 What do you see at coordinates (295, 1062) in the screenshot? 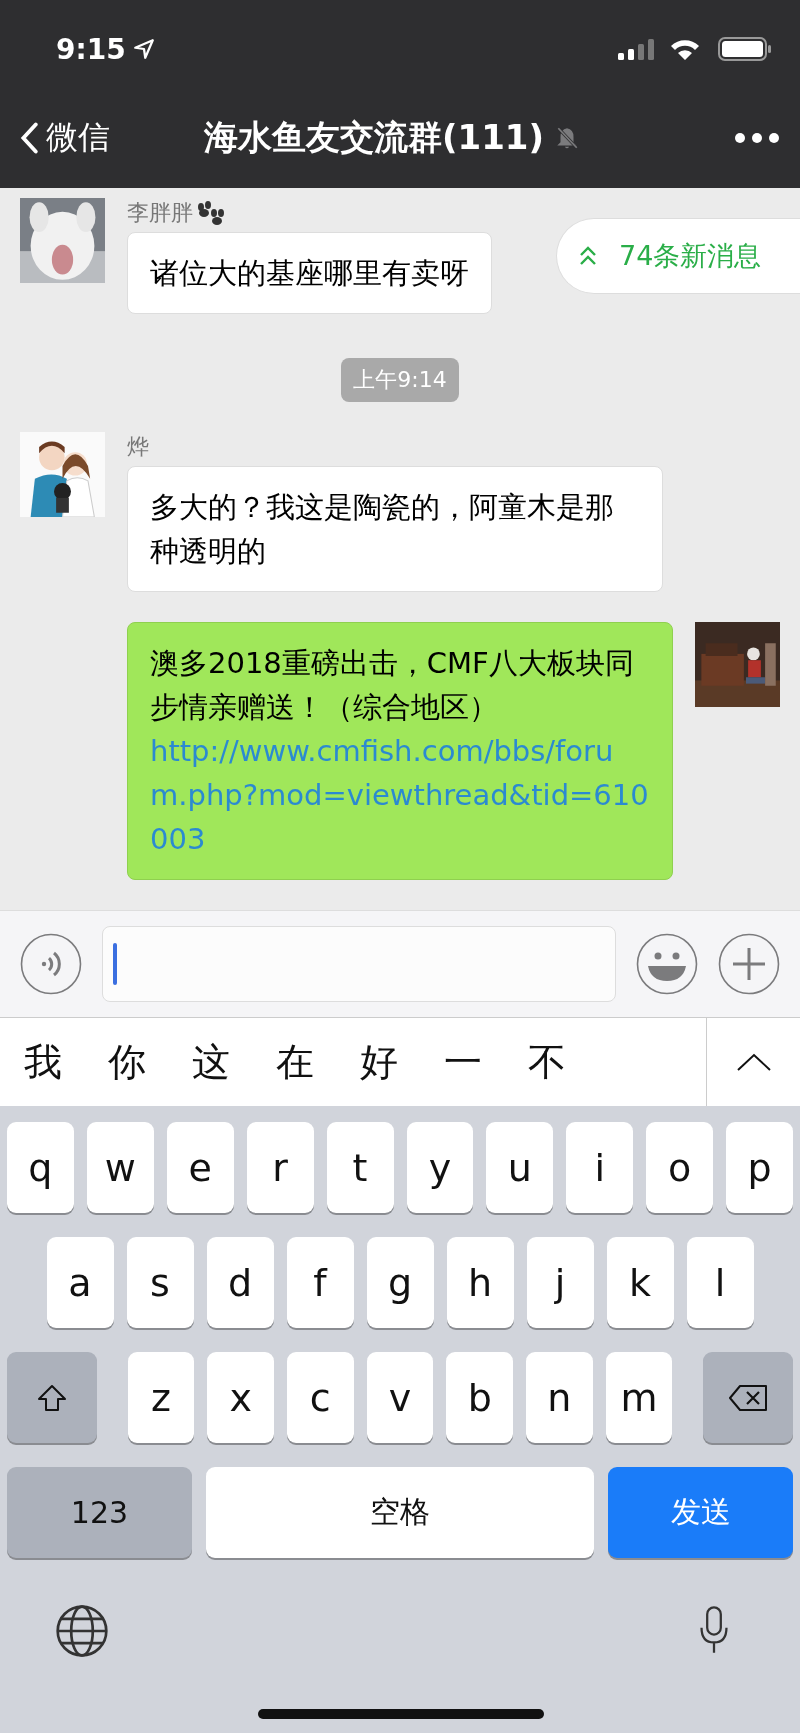
I see `candidate-word: 在` at bounding box center [295, 1062].